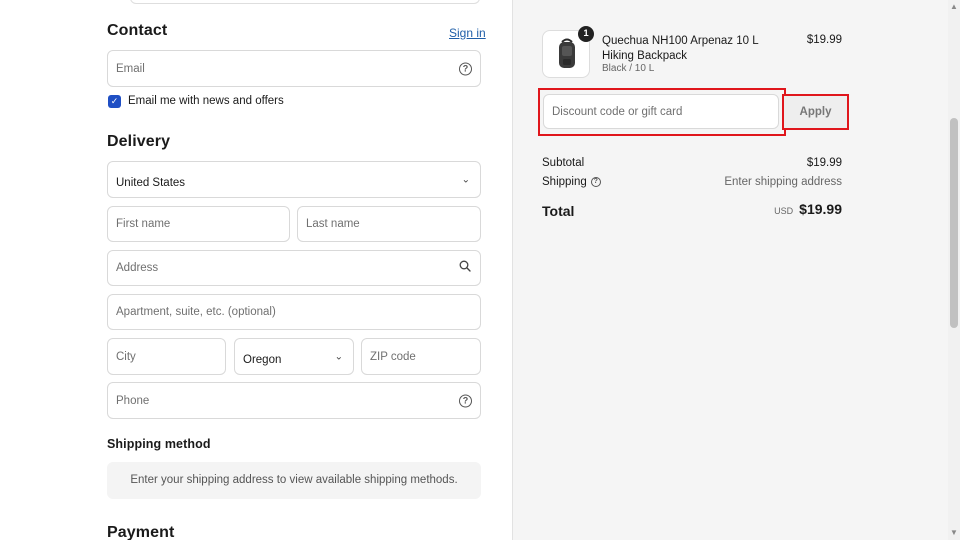 The image size is (960, 540). I want to click on newsletter-label: Email me with news and offers, so click(206, 101).